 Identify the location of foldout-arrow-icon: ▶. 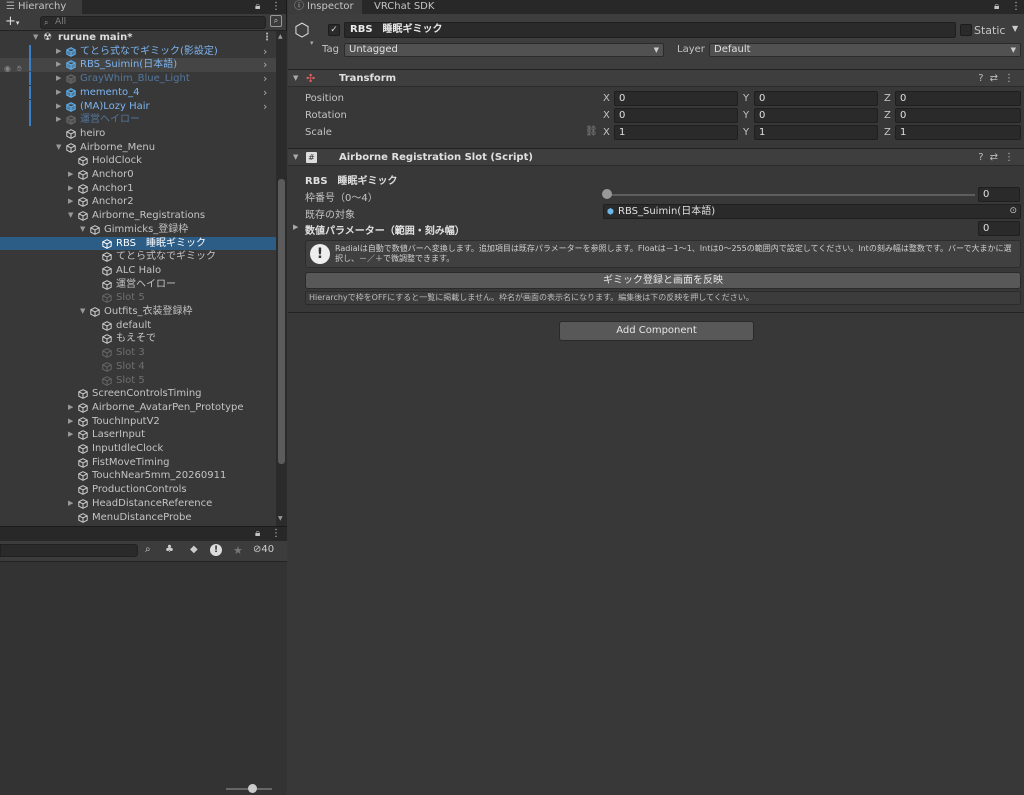
(295, 227).